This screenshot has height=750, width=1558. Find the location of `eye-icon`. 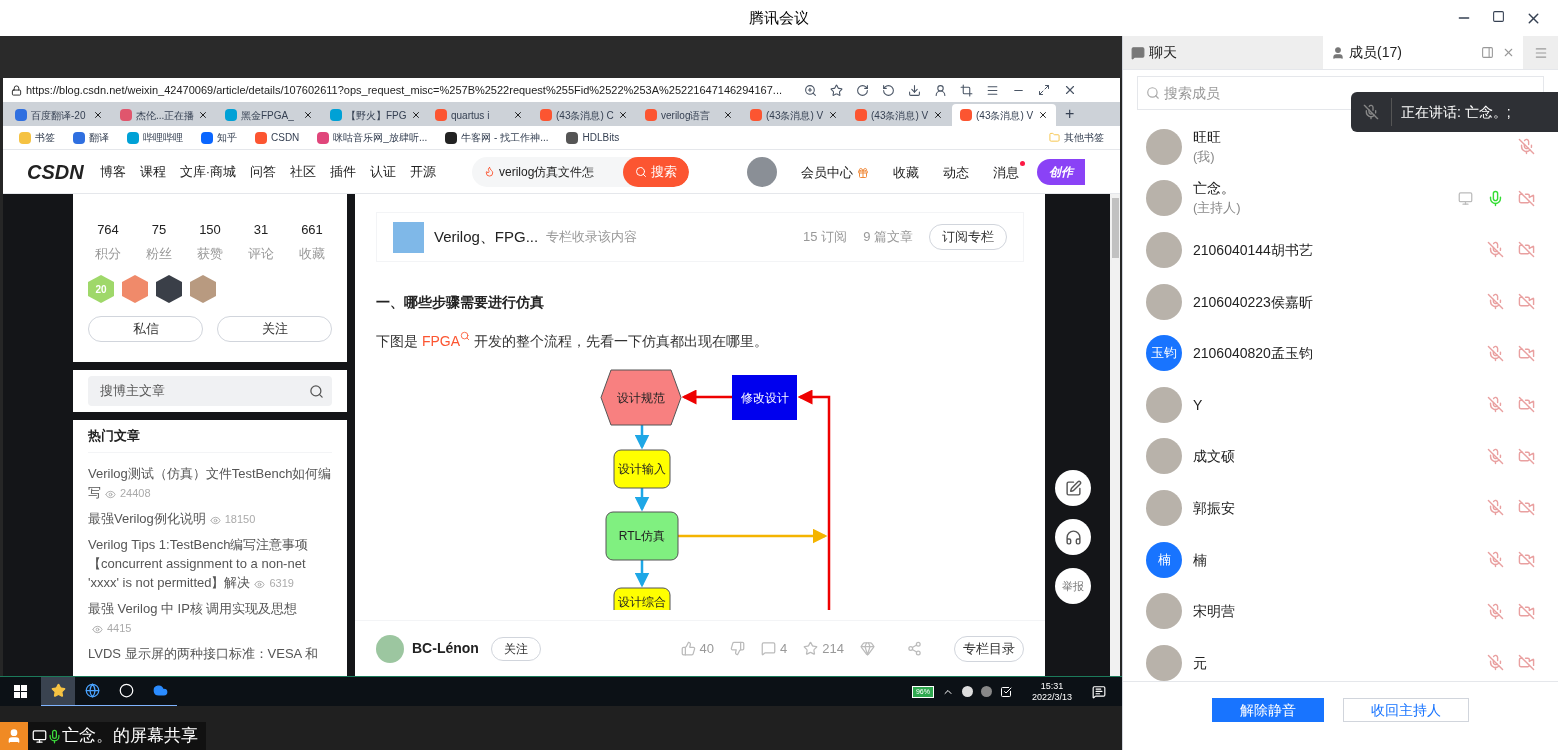

eye-icon is located at coordinates (97, 629).